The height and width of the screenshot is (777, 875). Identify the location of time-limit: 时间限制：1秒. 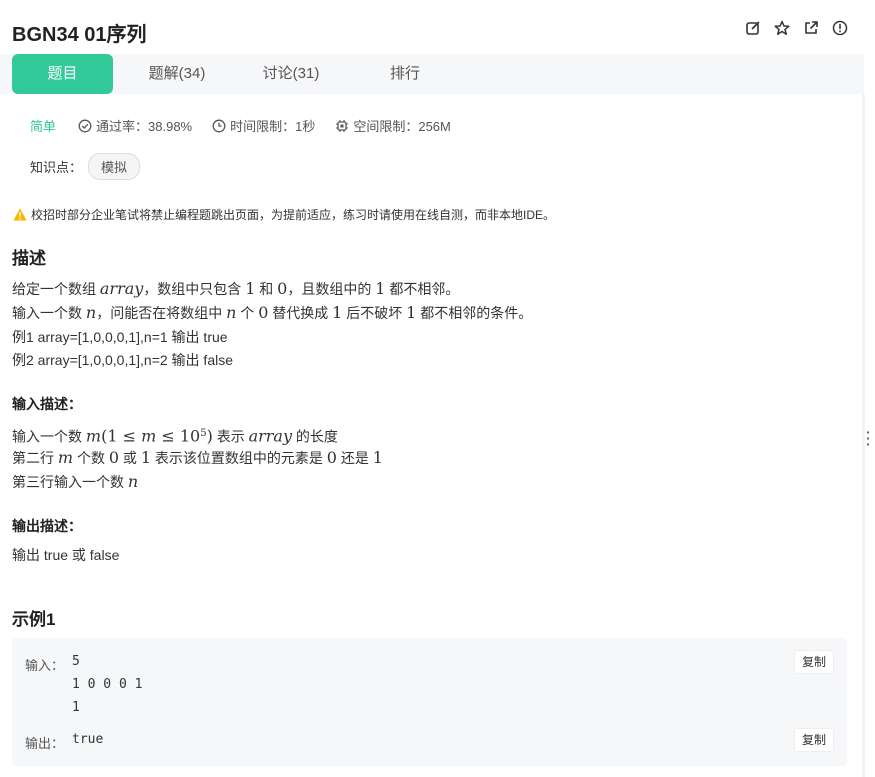
(263, 125).